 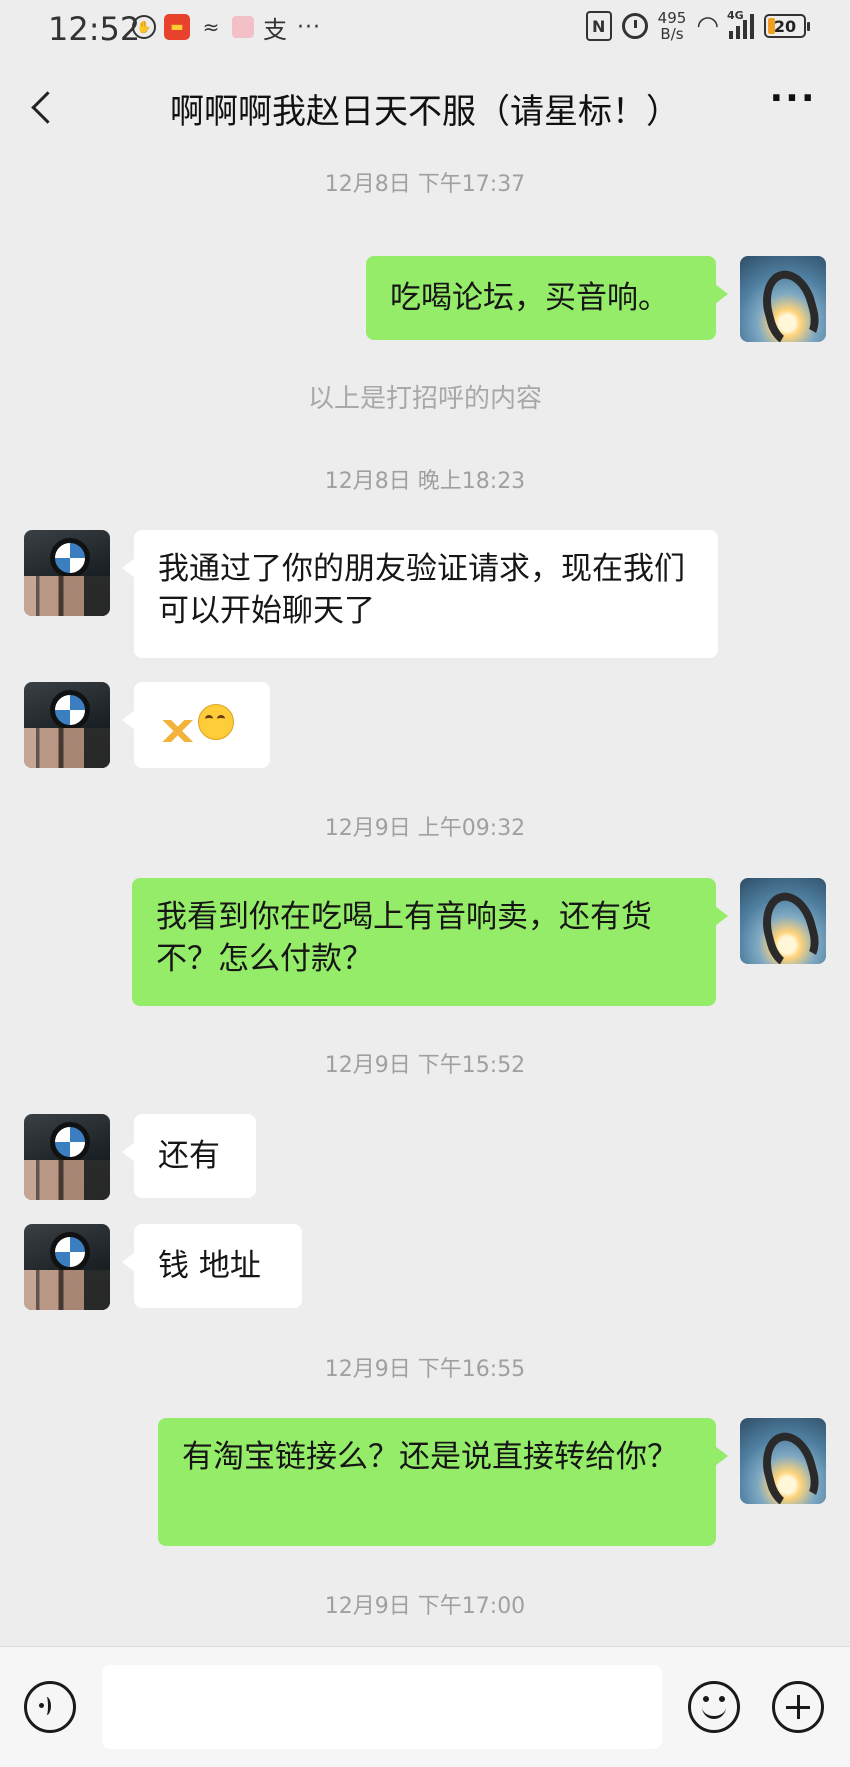 I want to click on battery-level: 20, so click(x=785, y=26).